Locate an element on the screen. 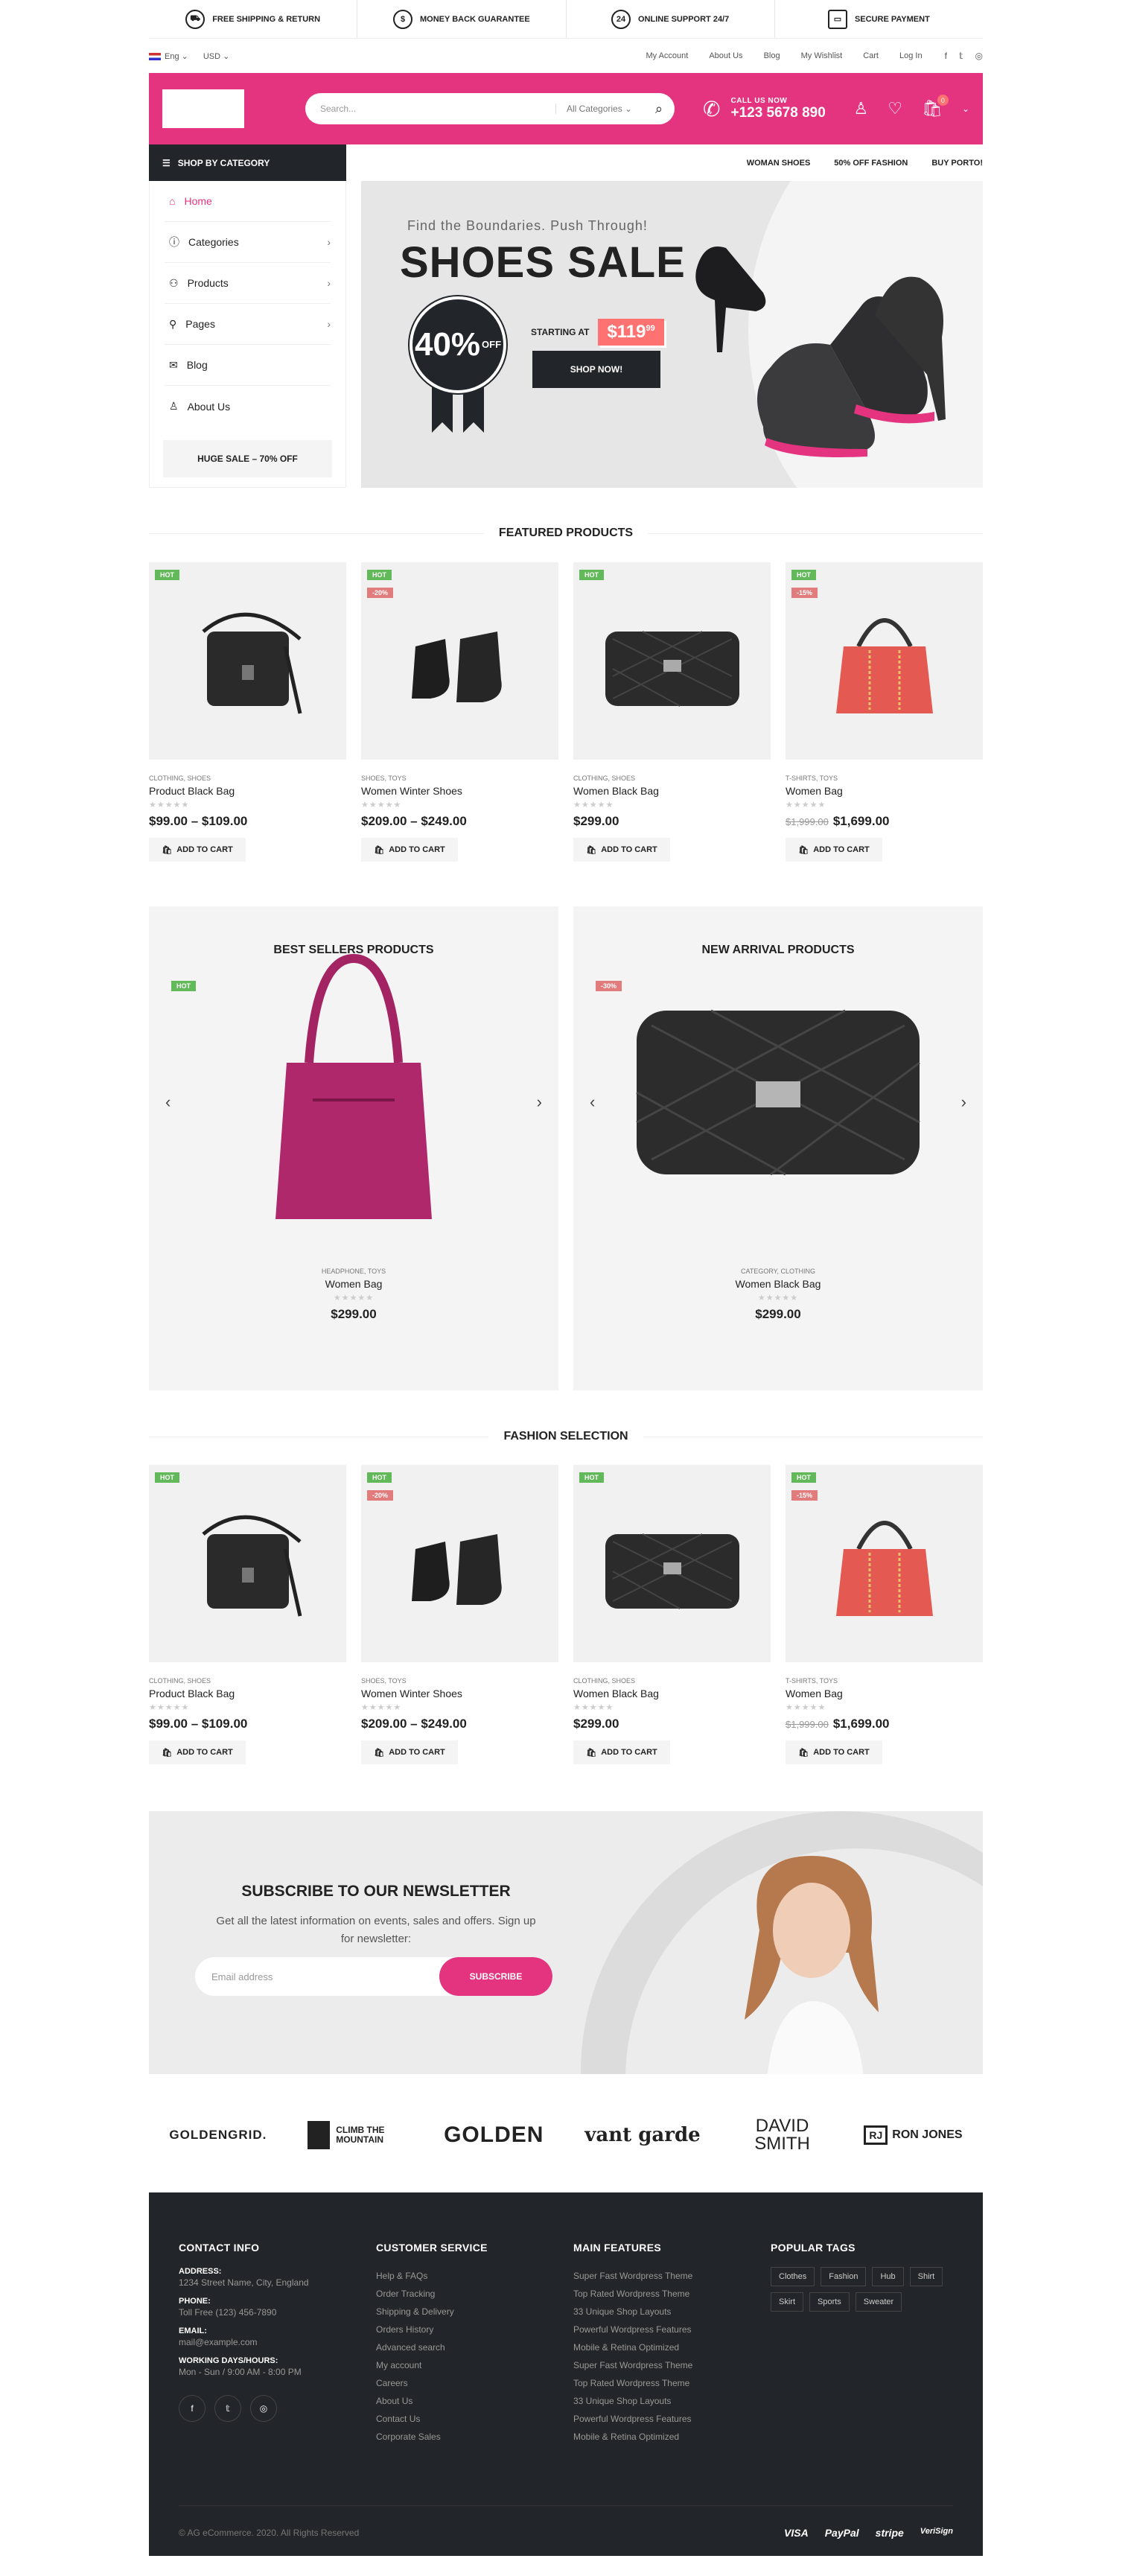  phone-number: +123 5678 890 is located at coordinates (777, 113).